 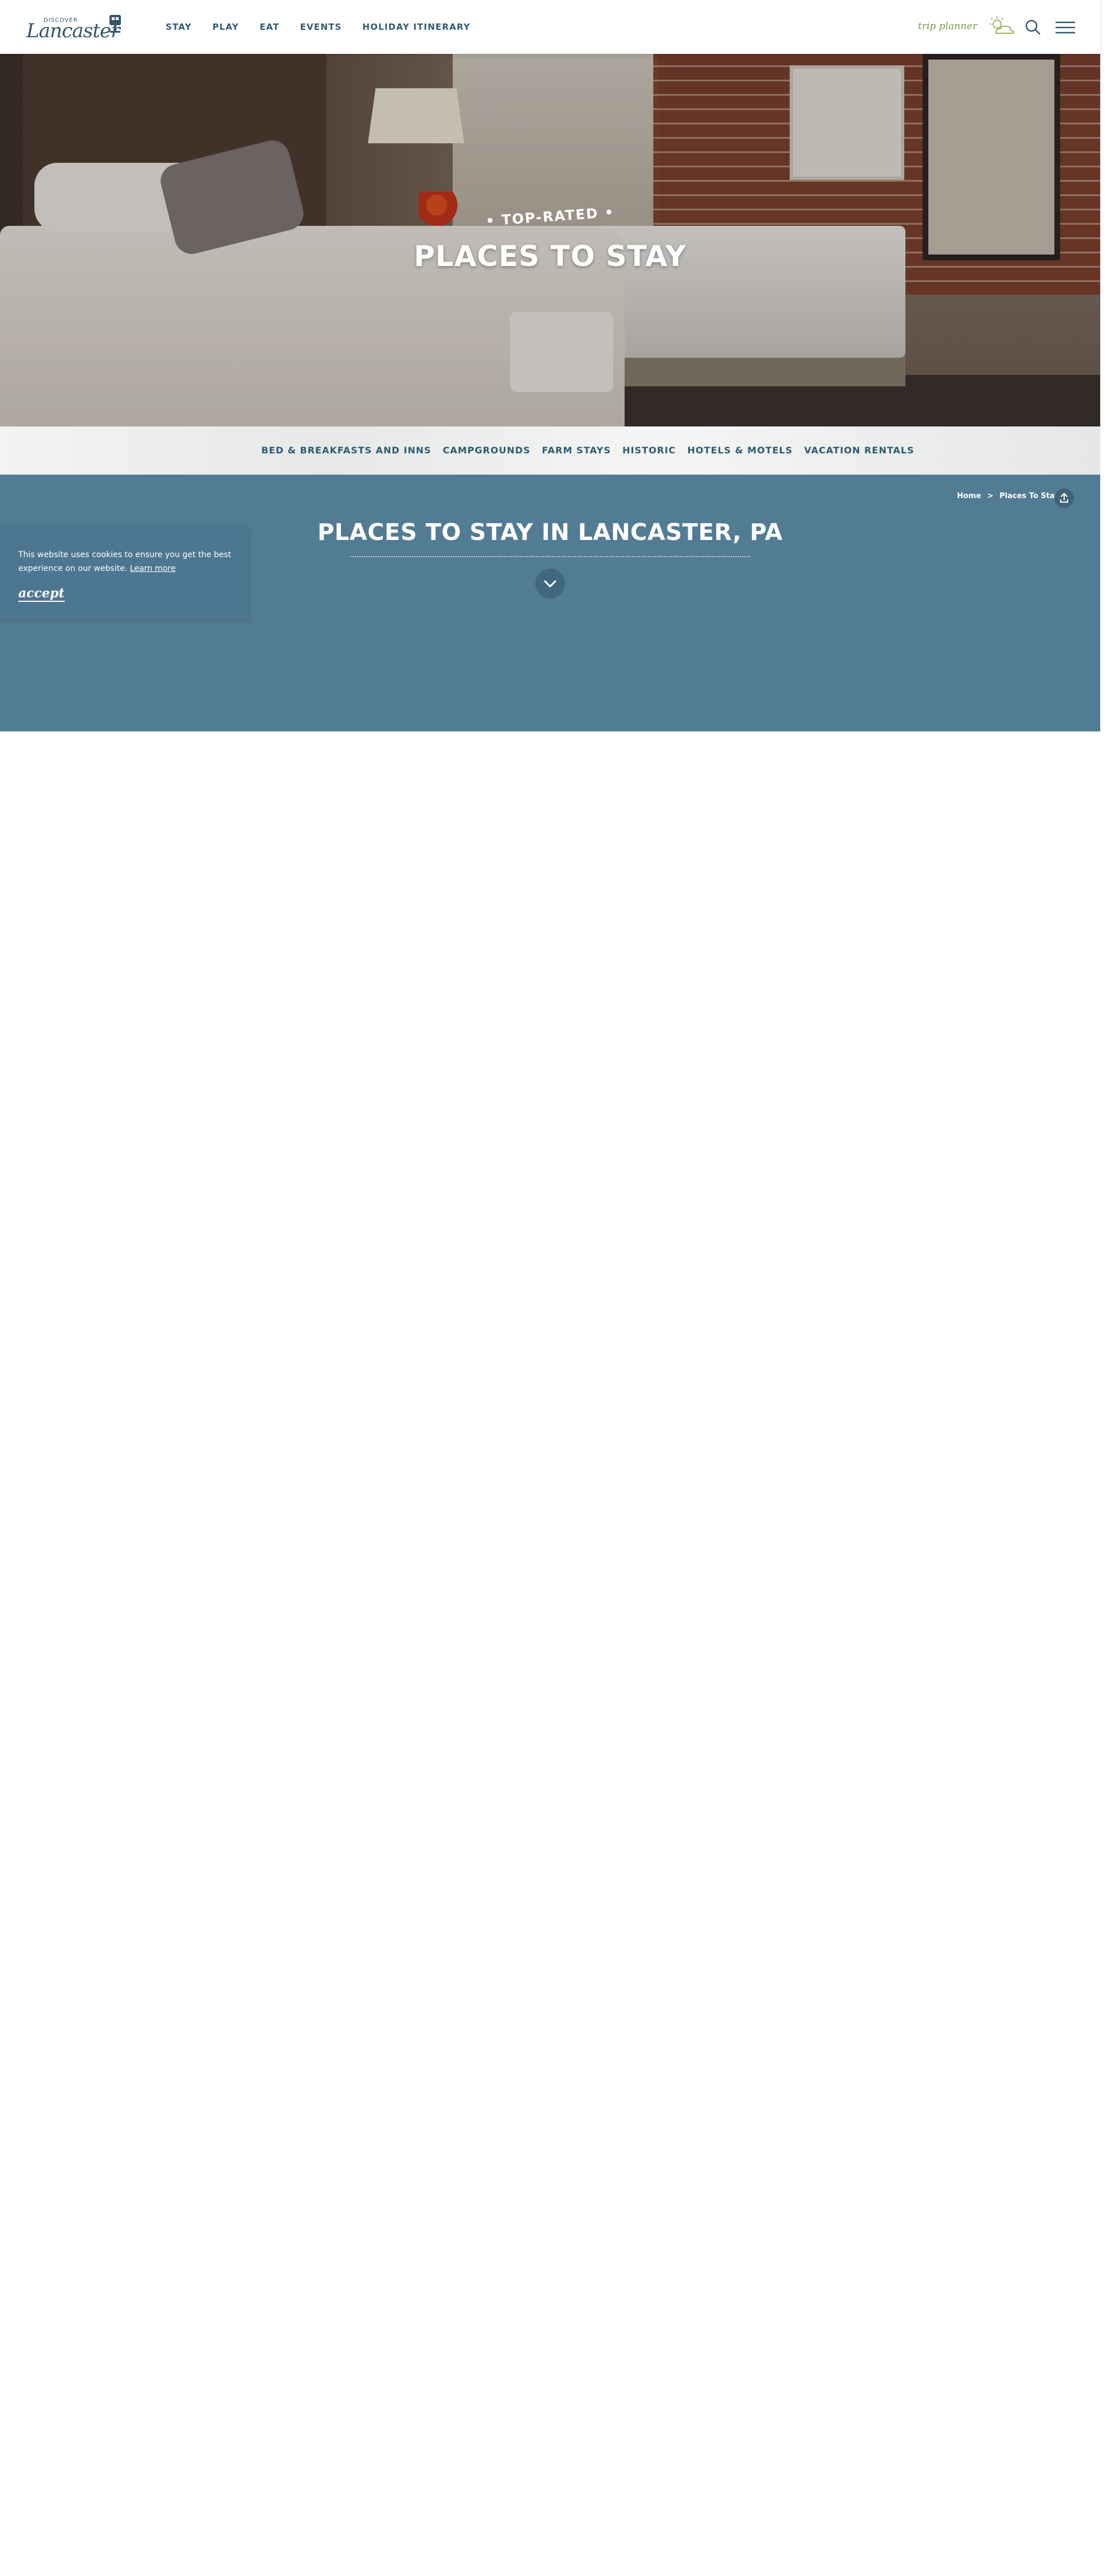 What do you see at coordinates (1033, 27) in the screenshot?
I see `search-icon` at bounding box center [1033, 27].